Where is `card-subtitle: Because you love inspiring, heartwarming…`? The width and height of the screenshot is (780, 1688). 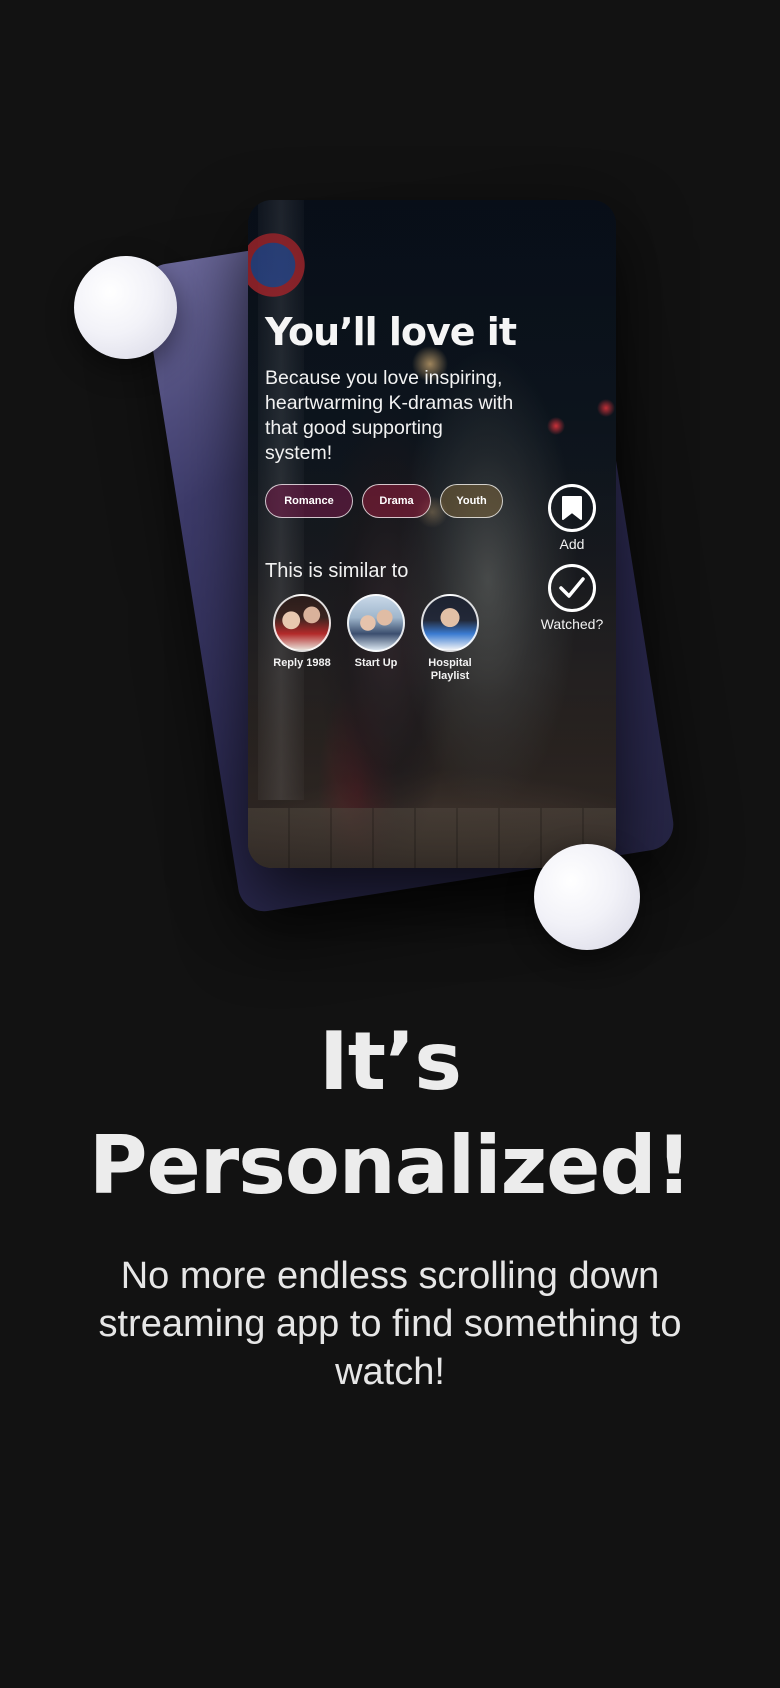 card-subtitle: Because you love inspiring, heartwarming… is located at coordinates (389, 415).